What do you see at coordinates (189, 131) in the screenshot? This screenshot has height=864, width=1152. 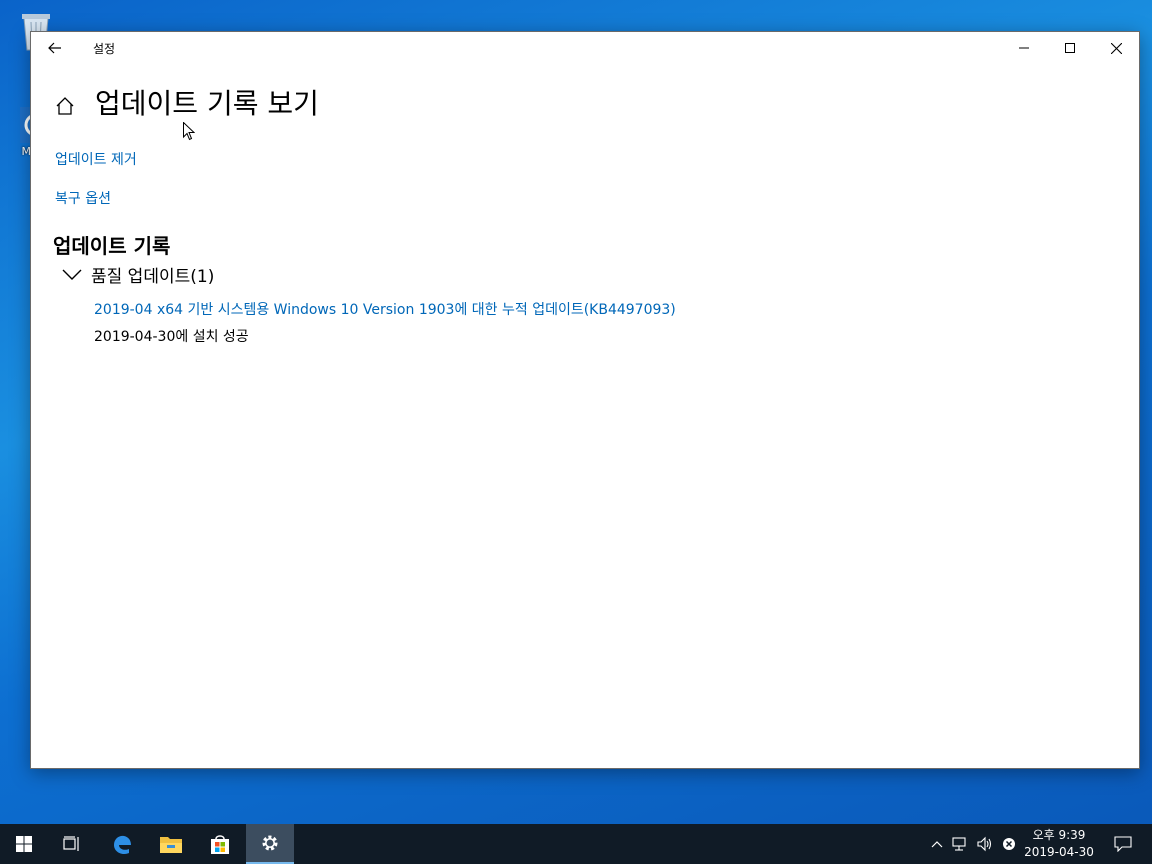 I see `mouse-cursor-icon` at bounding box center [189, 131].